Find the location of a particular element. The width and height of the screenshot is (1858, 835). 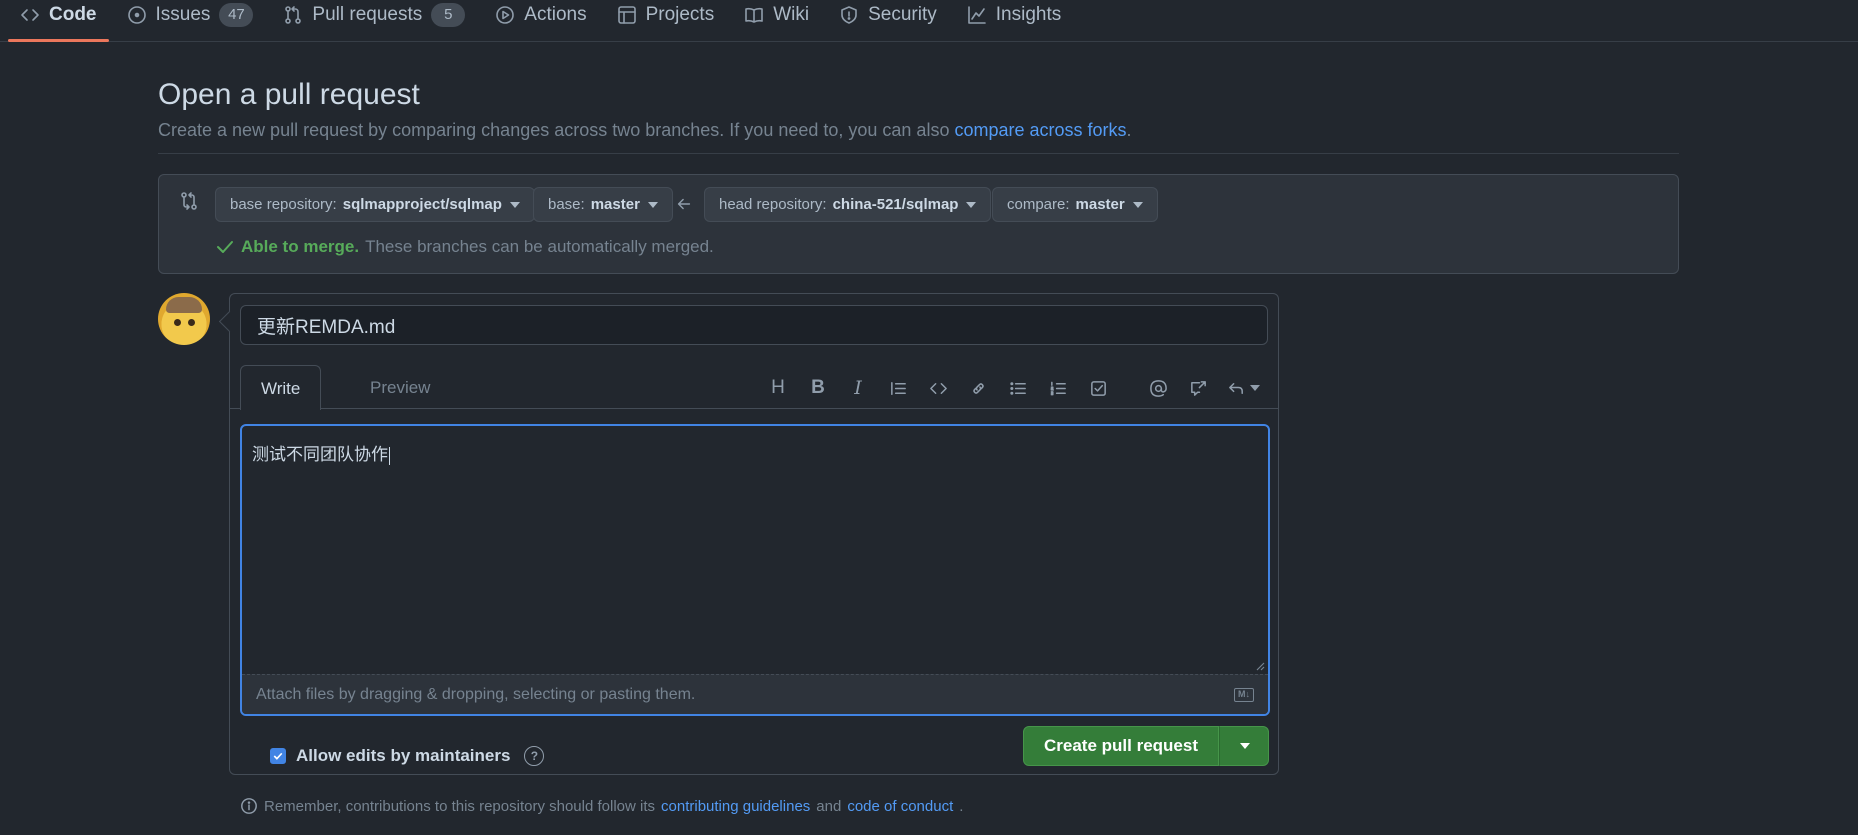

quote-button is located at coordinates (898, 388).